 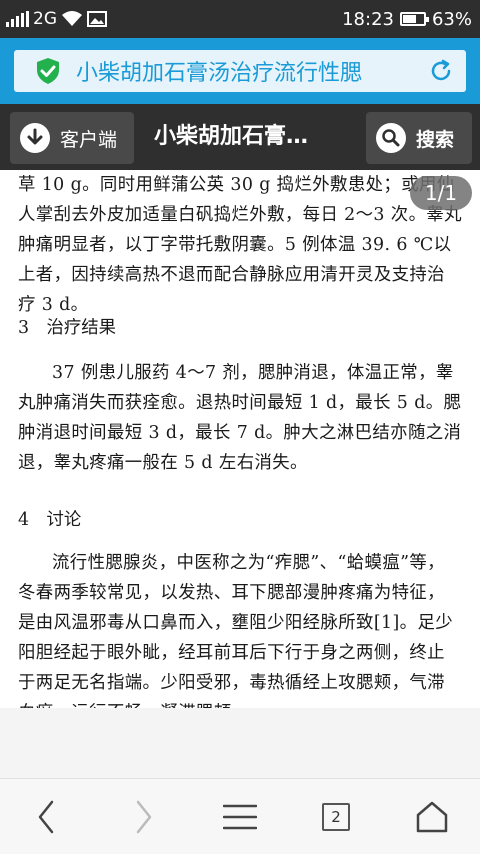 I want to click on client-label: 客户端, so click(x=89, y=139).